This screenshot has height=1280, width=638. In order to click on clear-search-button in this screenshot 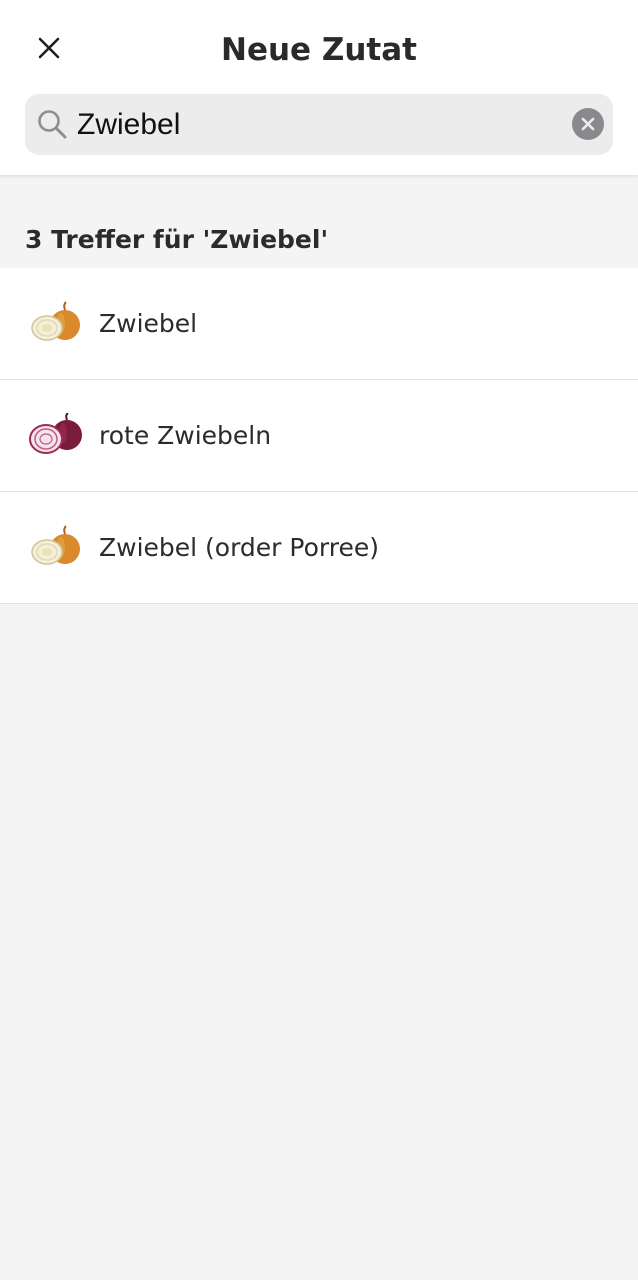, I will do `click(588, 124)`.